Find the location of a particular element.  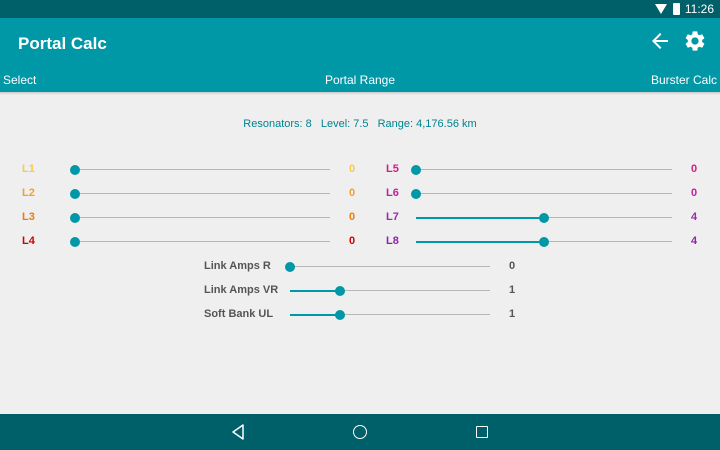

resonator-label: L6 is located at coordinates (392, 193).